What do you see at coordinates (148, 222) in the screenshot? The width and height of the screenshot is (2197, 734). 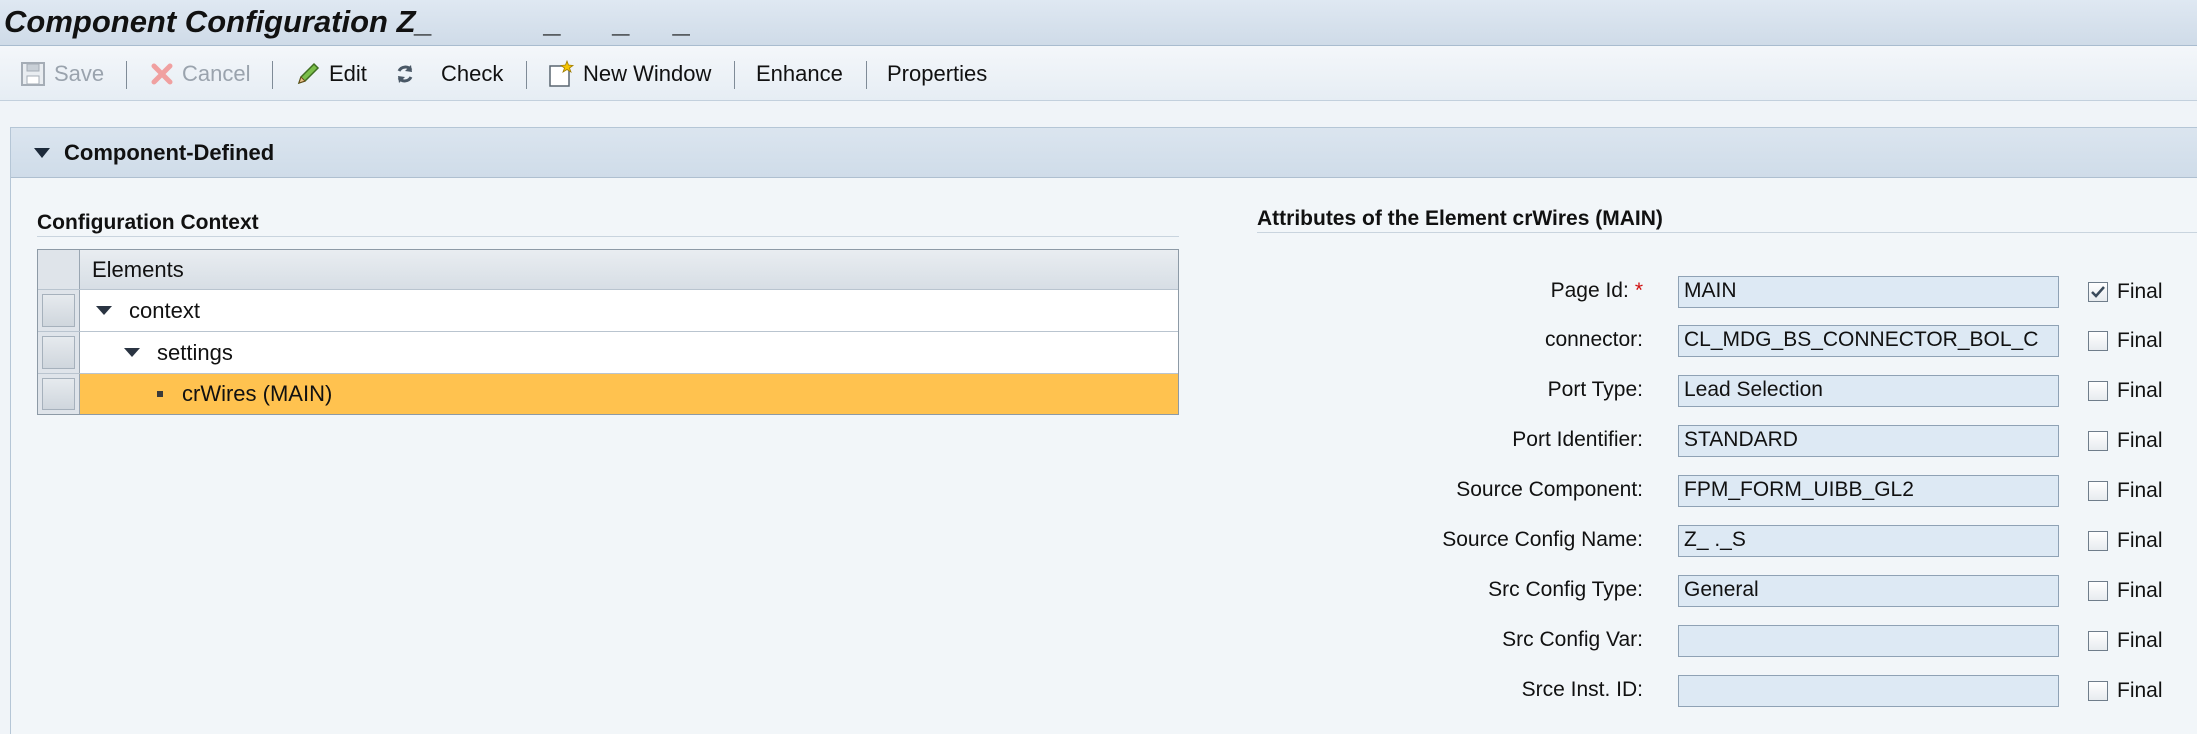 I see `configuration-context-title: Configuration Context` at bounding box center [148, 222].